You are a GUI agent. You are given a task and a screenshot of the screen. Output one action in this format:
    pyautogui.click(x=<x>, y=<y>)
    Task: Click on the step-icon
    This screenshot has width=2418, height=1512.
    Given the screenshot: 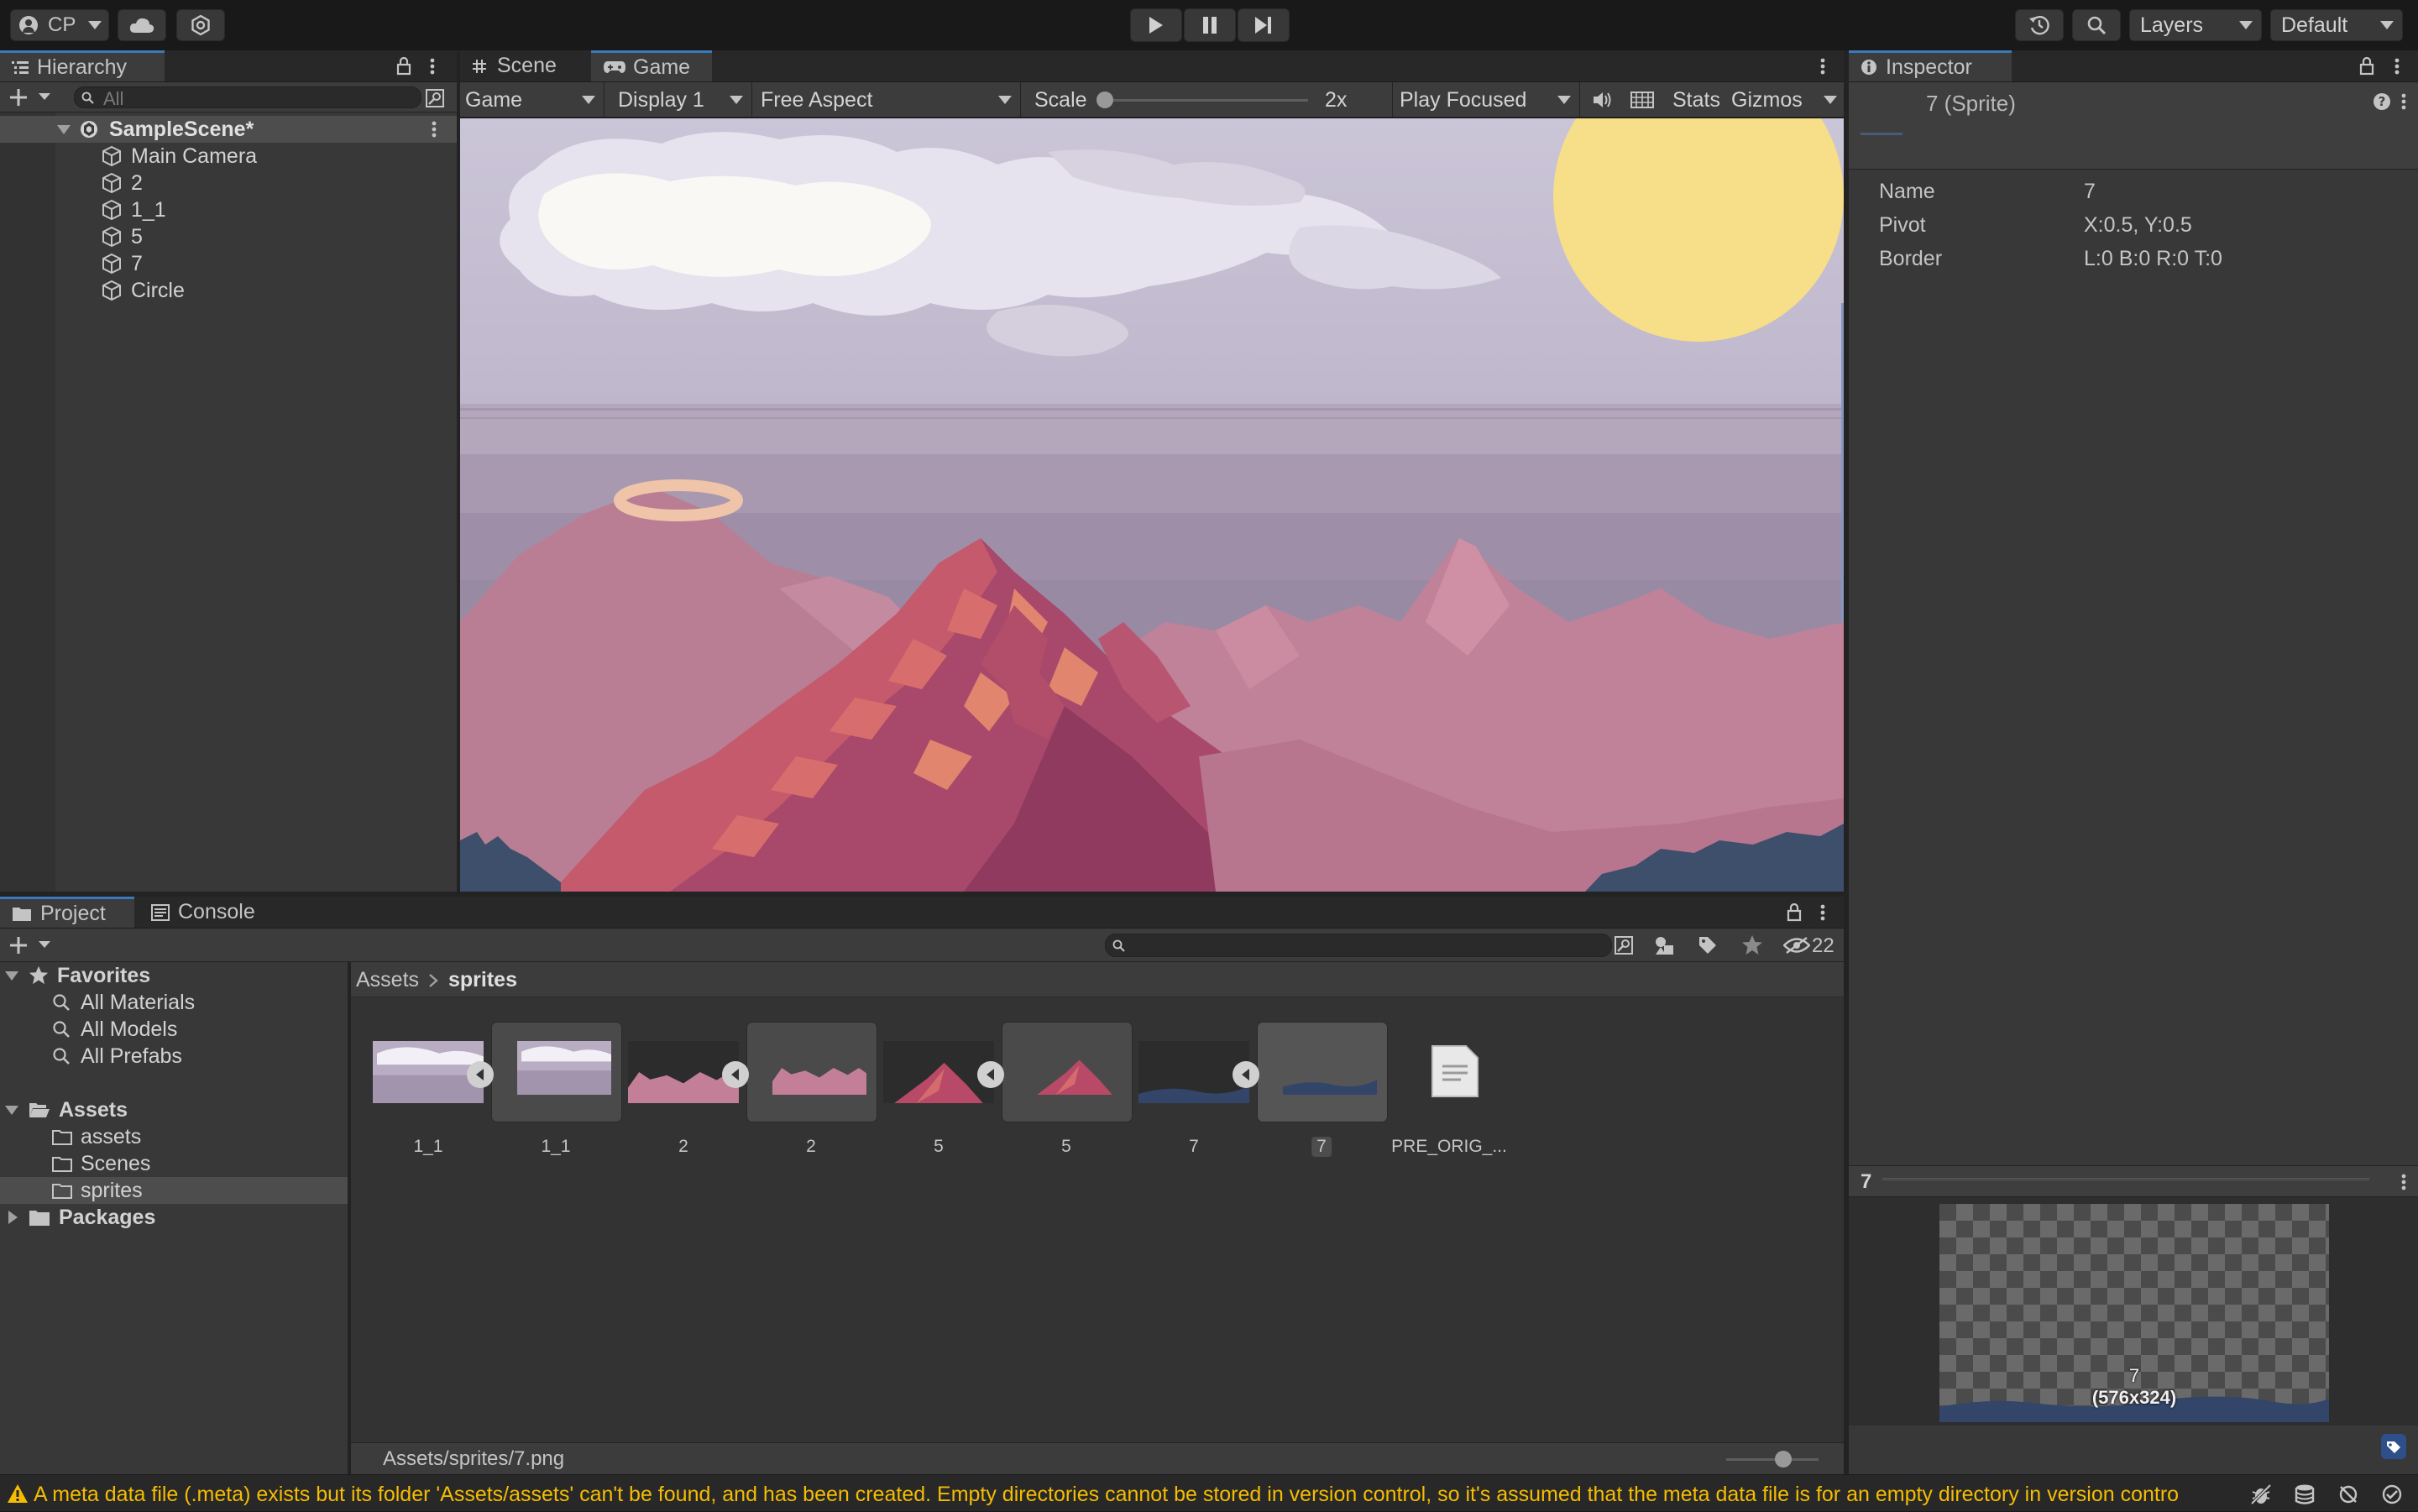 What is the action you would take?
    pyautogui.click(x=1263, y=25)
    